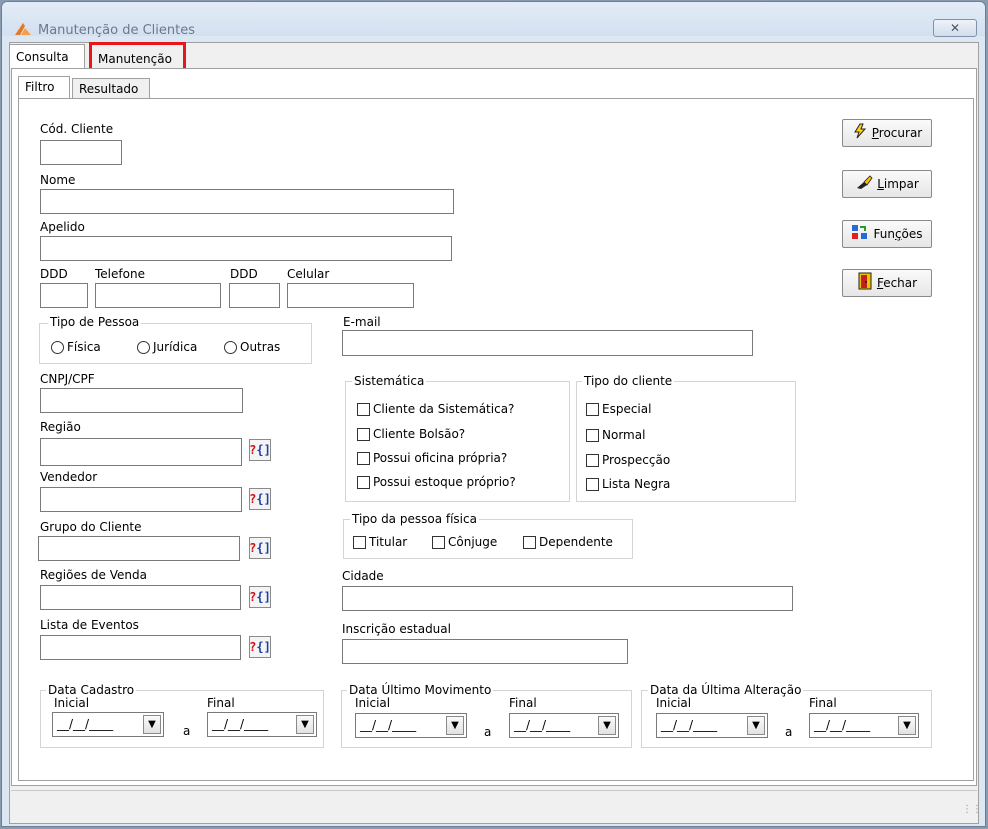  Describe the element at coordinates (564, 725) in the screenshot. I see `data-ultimo-movimento-final-picker: __/__/____ ▼` at that location.